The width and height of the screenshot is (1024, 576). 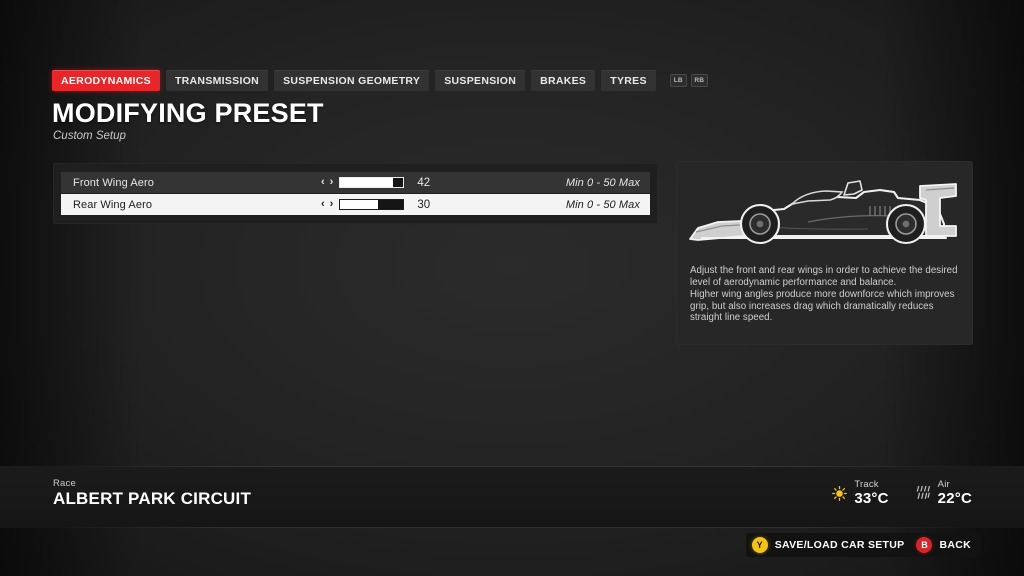 I want to click on weather-track: Track 33°C, so click(x=859, y=493).